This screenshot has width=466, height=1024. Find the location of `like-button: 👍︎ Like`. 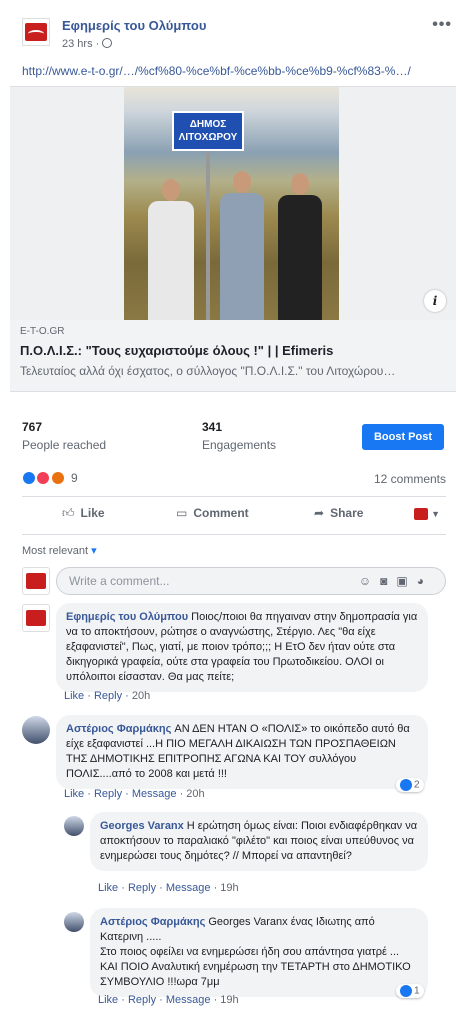

like-button: 👍︎ Like is located at coordinates (83, 513).